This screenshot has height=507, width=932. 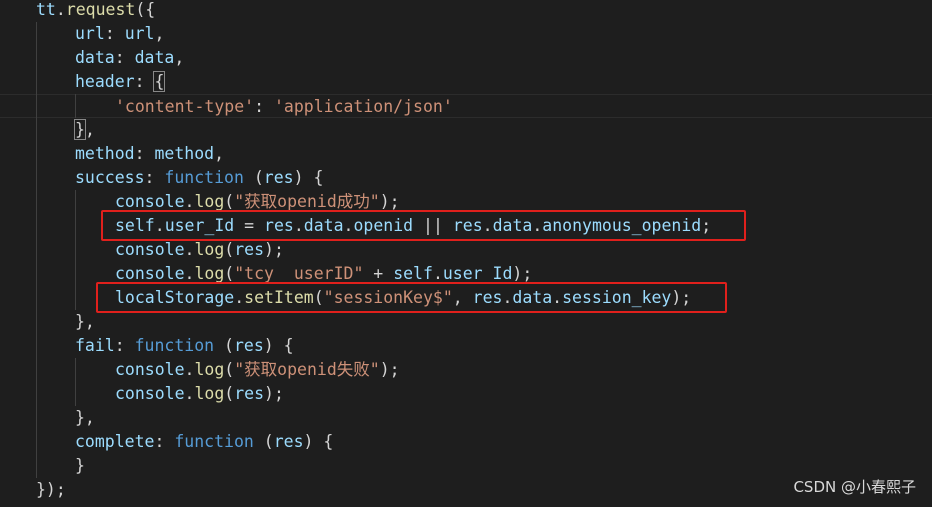 I want to click on code-line: });, so click(x=466, y=490).